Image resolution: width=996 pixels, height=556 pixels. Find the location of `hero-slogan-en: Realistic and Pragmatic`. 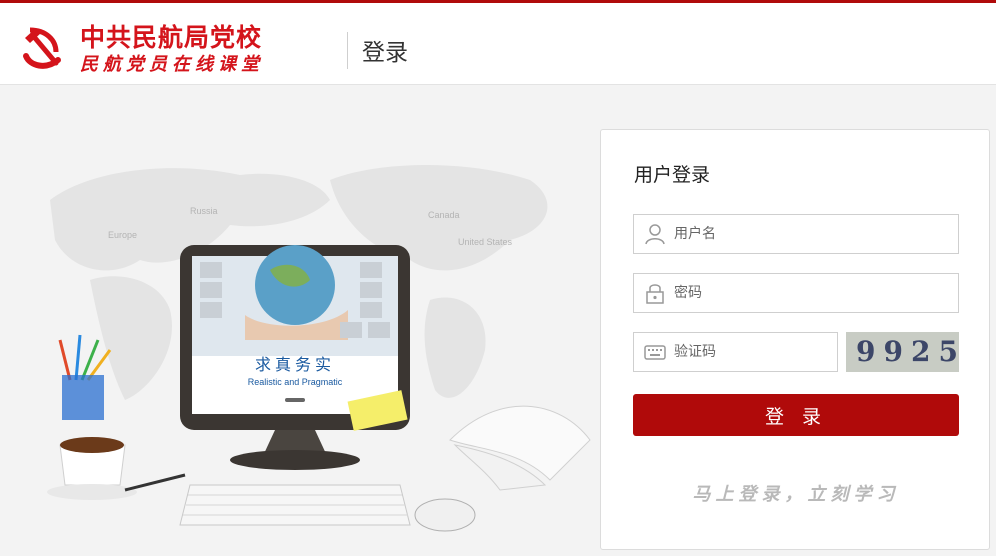

hero-slogan-en: Realistic and Pragmatic is located at coordinates (295, 382).